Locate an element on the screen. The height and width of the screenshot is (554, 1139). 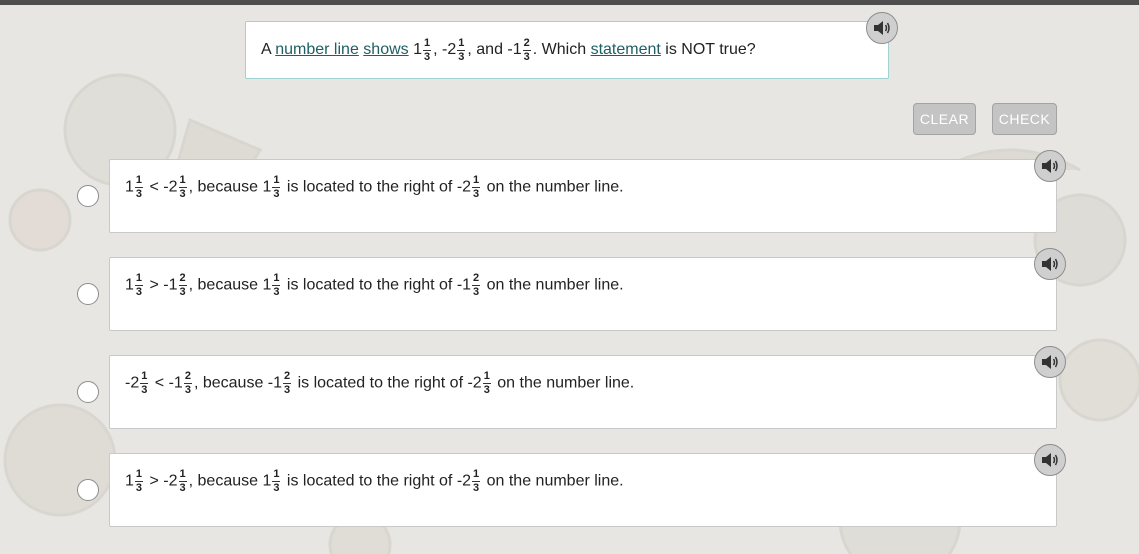
glossary-link-statement: statement is located at coordinates (626, 50).